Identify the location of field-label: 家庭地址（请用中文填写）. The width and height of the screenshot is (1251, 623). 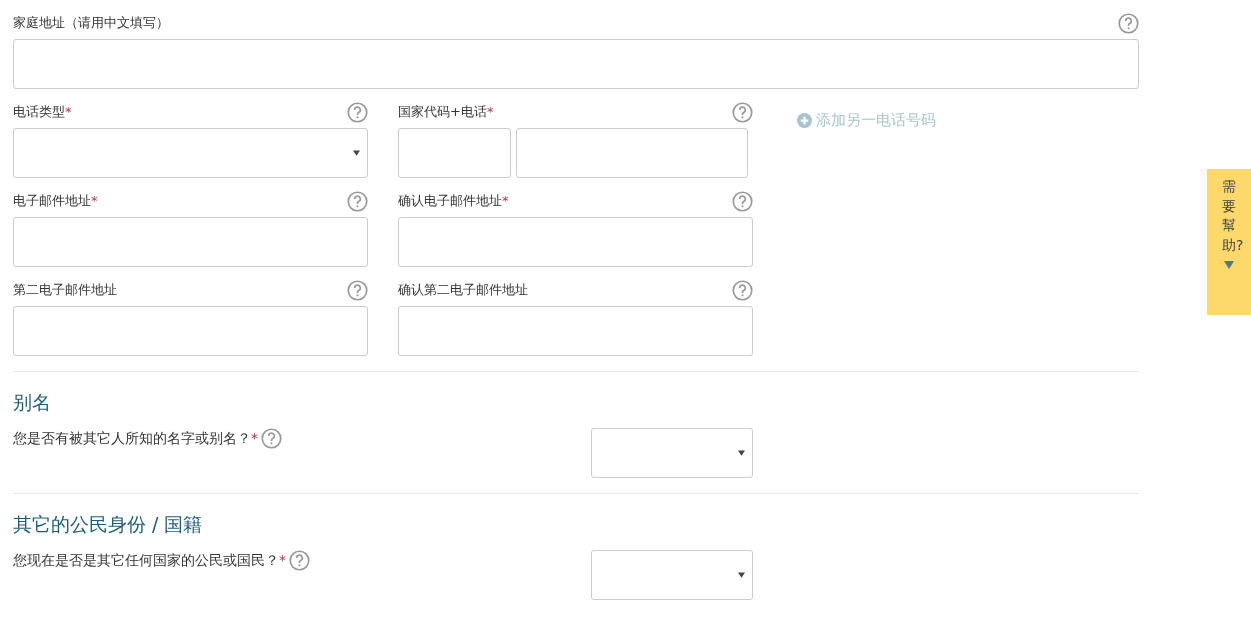
(91, 23).